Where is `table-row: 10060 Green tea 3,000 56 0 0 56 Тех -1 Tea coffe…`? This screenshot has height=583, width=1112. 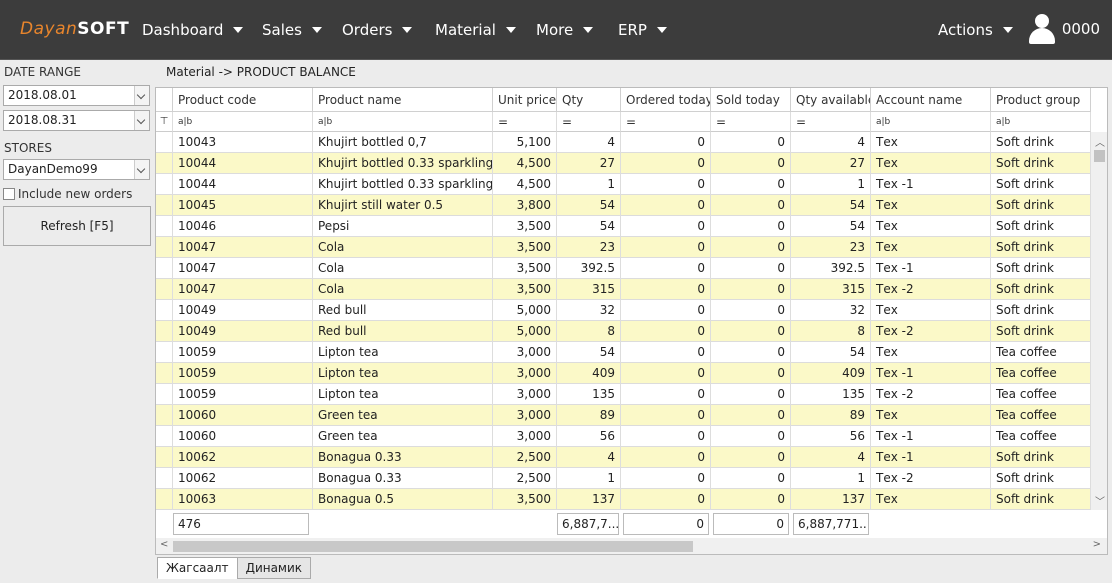 table-row: 10060 Green tea 3,000 56 0 0 56 Тех -1 Tea coffe… is located at coordinates (623, 436).